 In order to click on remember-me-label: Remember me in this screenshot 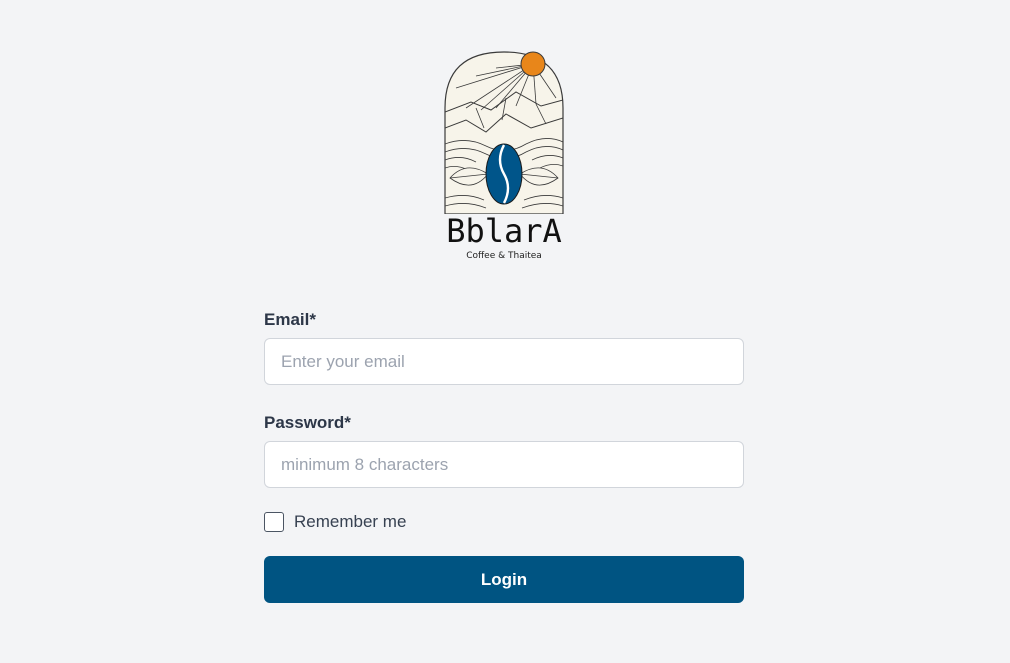, I will do `click(350, 522)`.